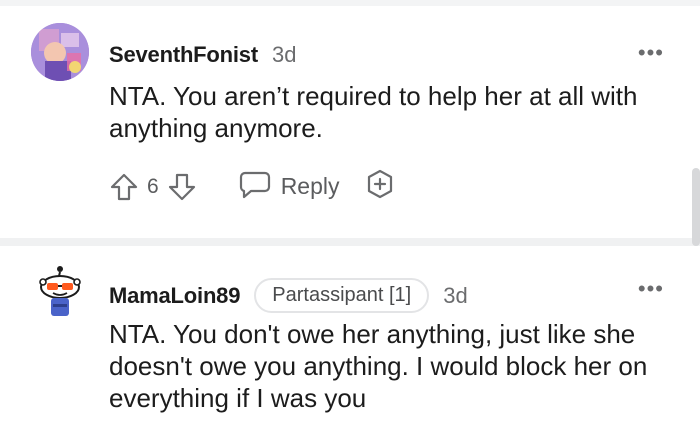 Image resolution: width=700 pixels, height=437 pixels. Describe the element at coordinates (350, 242) in the screenshot. I see `comment-divider` at that location.